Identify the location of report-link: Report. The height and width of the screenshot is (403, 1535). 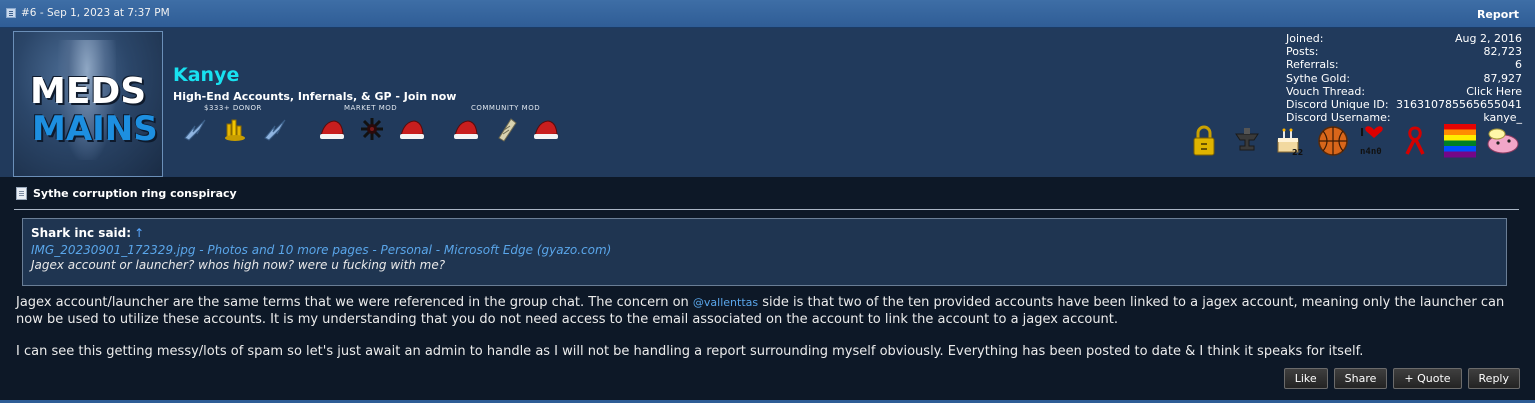
(1498, 14).